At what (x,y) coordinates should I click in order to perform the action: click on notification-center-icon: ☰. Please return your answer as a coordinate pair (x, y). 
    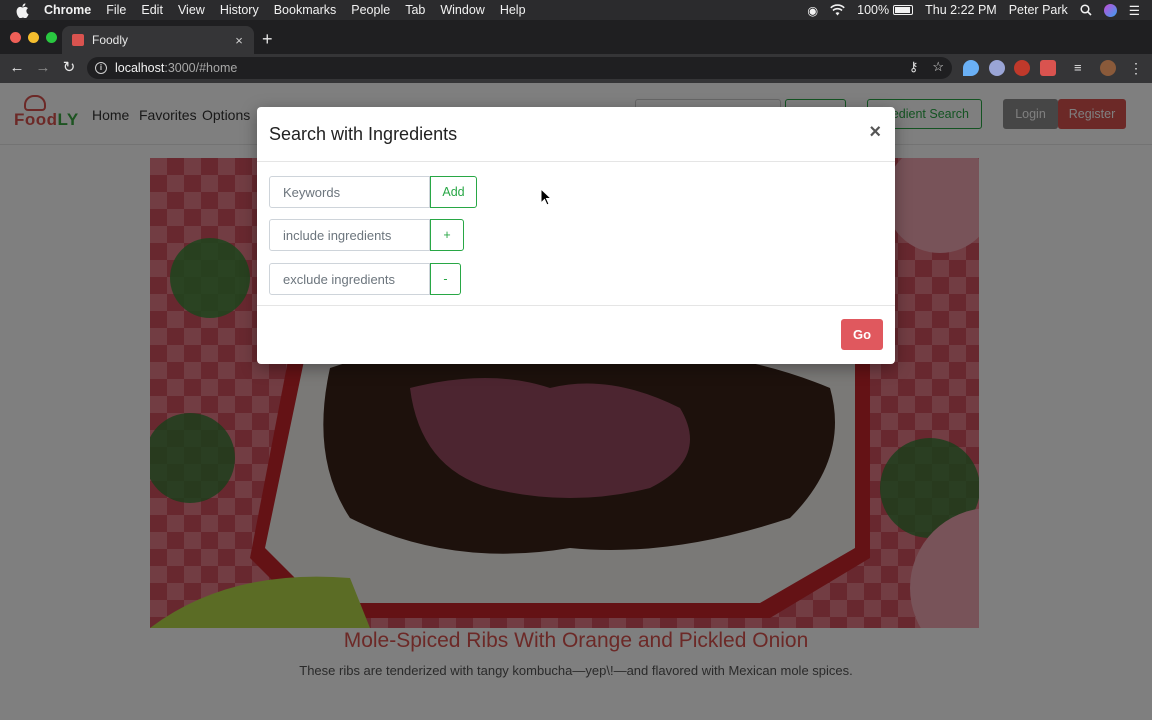
    Looking at the image, I should click on (1134, 10).